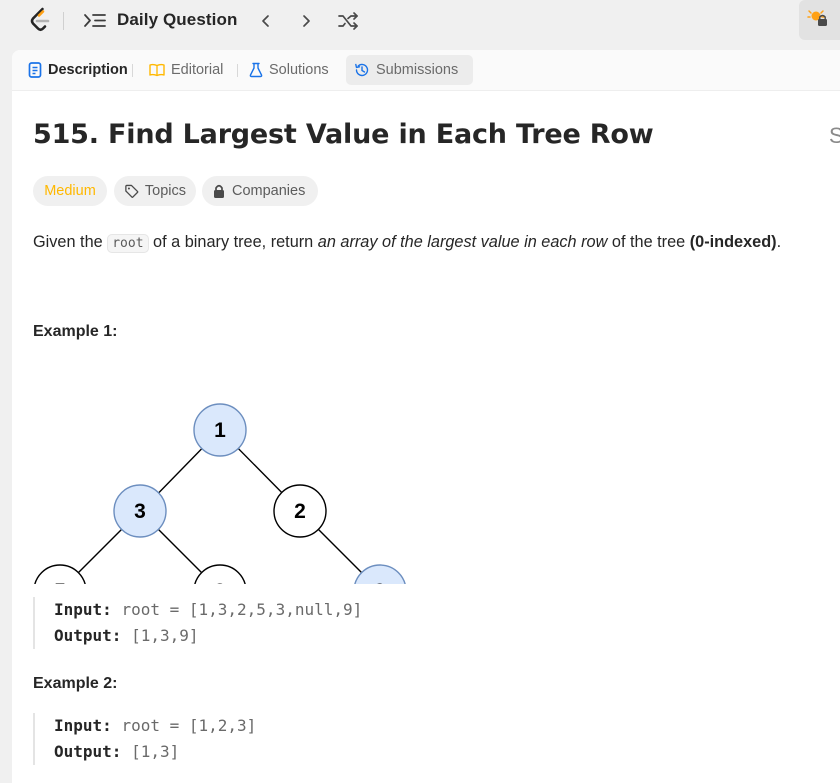  I want to click on tab-label: Editorial, so click(197, 70).